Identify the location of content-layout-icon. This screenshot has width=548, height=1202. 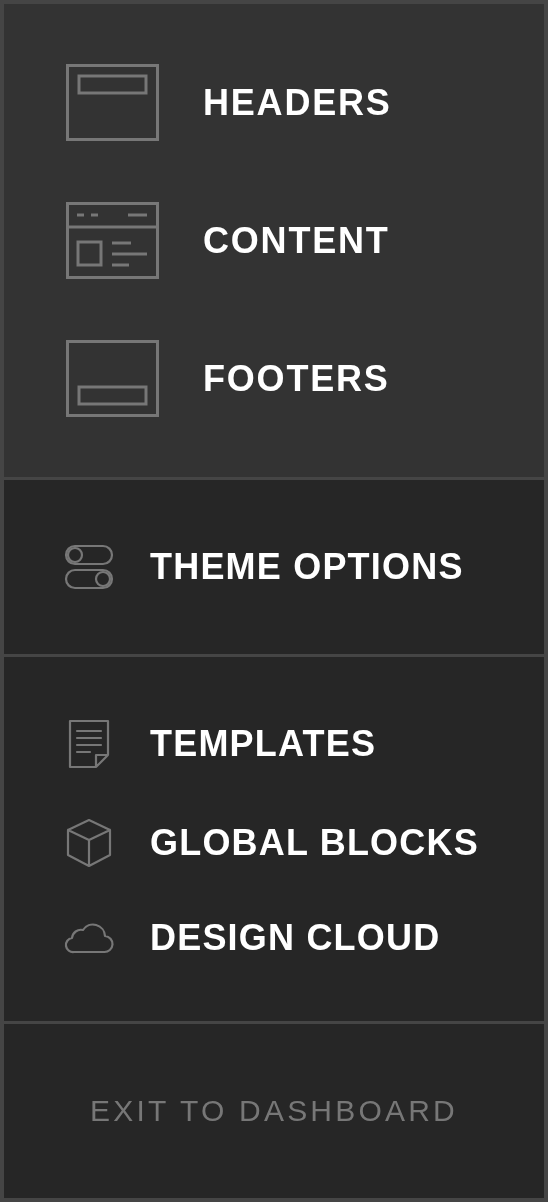
(112, 240).